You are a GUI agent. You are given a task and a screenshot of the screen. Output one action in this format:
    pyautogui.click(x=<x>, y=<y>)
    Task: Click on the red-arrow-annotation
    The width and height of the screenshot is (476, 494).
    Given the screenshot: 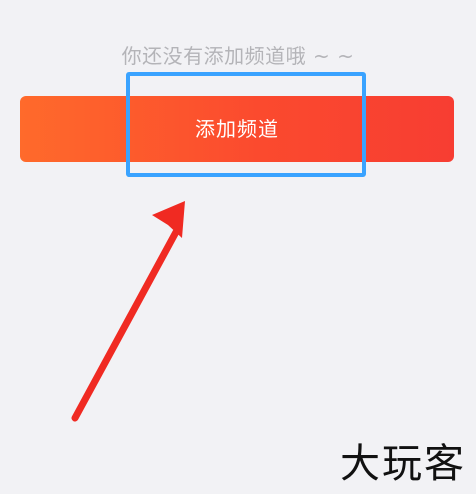 What is the action you would take?
    pyautogui.click(x=128, y=311)
    